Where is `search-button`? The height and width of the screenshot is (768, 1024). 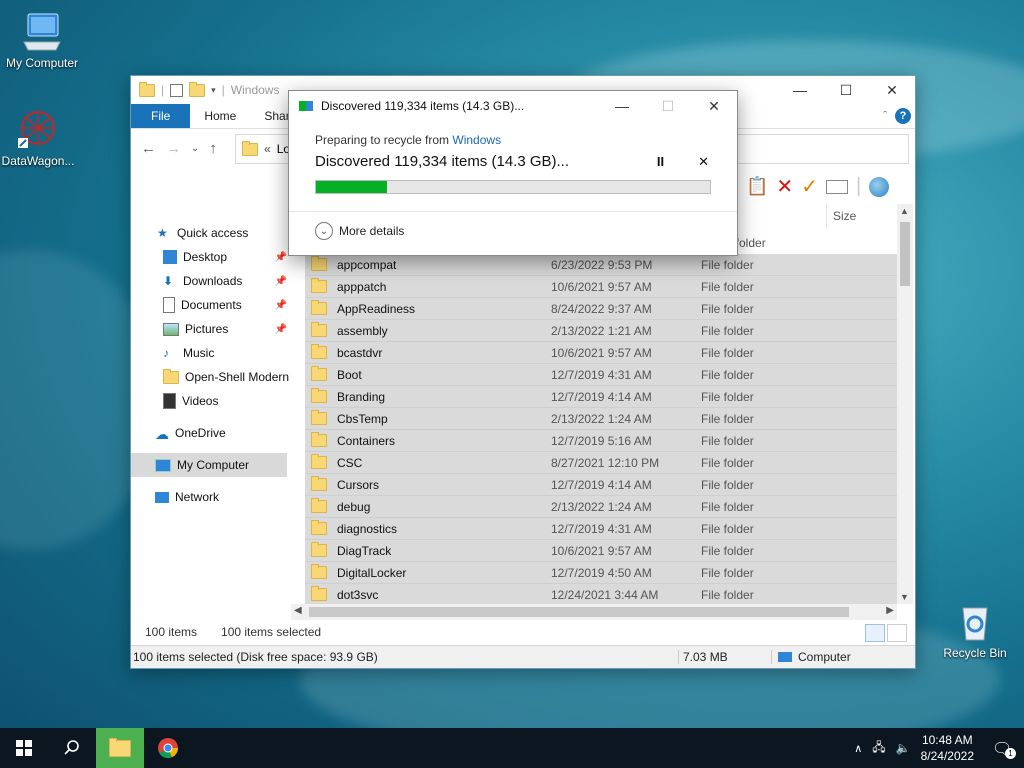
search-button is located at coordinates (72, 748).